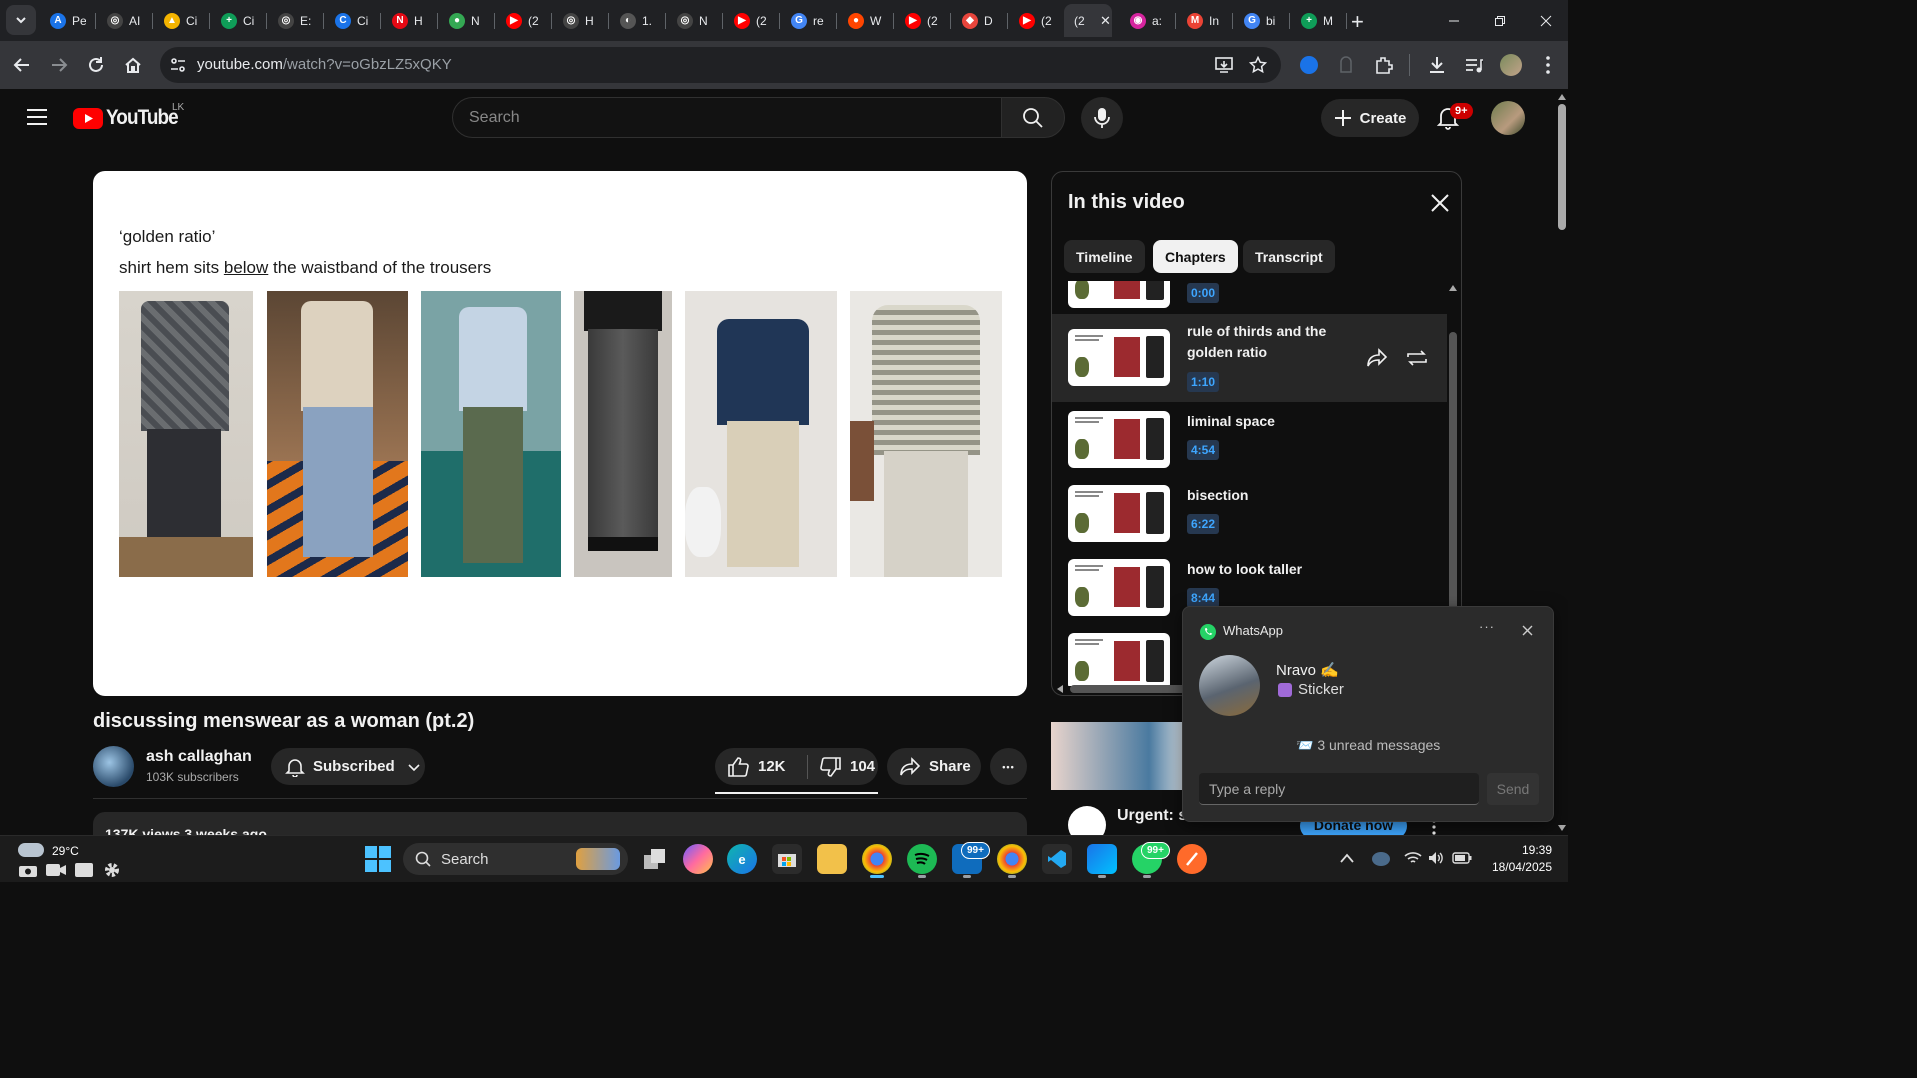 This screenshot has height=1078, width=1917. What do you see at coordinates (1357, 22) in the screenshot?
I see `new-tab-button: +` at bounding box center [1357, 22].